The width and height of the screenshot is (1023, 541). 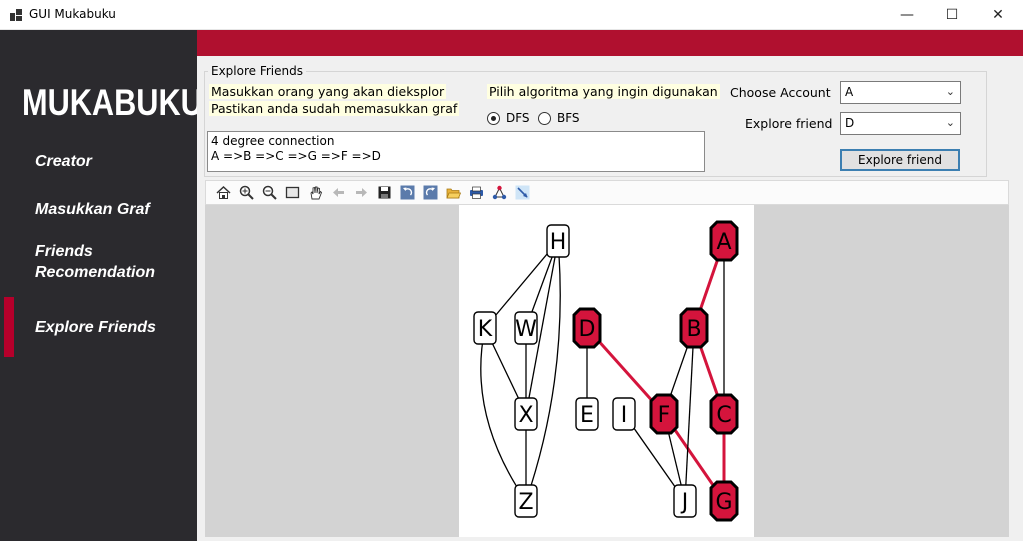 I want to click on graph-node-label: A, so click(x=723, y=242).